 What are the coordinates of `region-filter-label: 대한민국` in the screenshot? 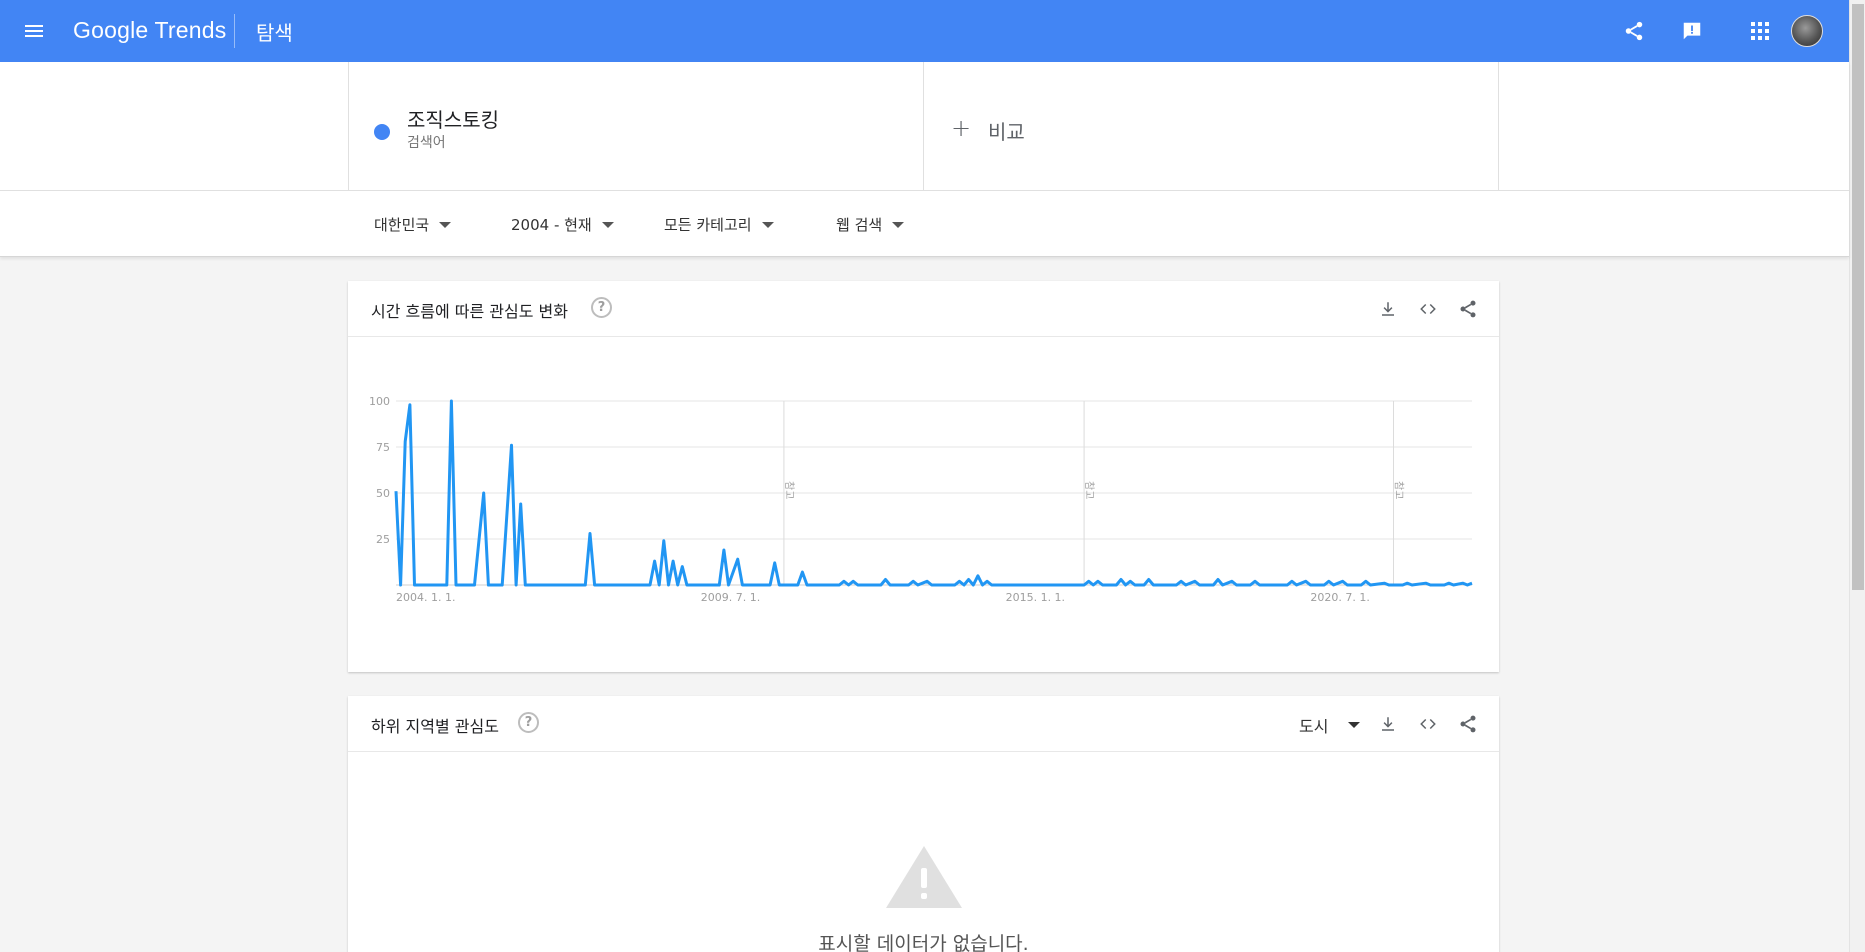 It's located at (402, 225).